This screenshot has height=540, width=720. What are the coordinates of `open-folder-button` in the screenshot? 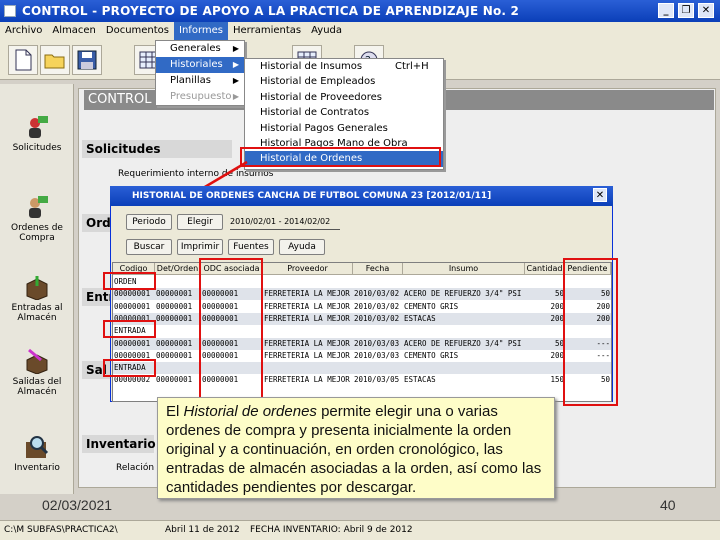 It's located at (55, 60).